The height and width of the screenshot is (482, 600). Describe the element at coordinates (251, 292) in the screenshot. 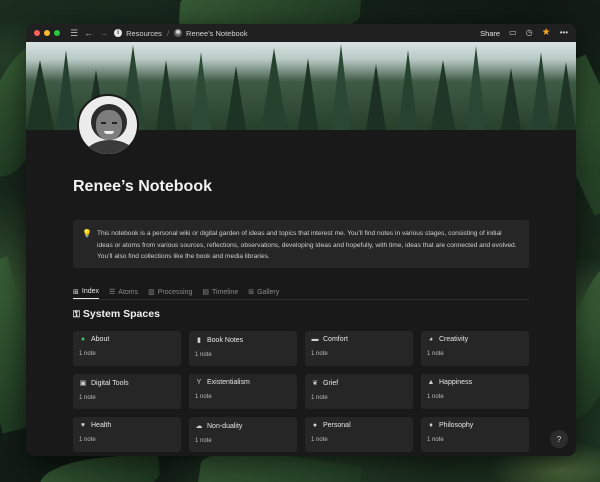

I see `gallery-icon: ⊞` at that location.